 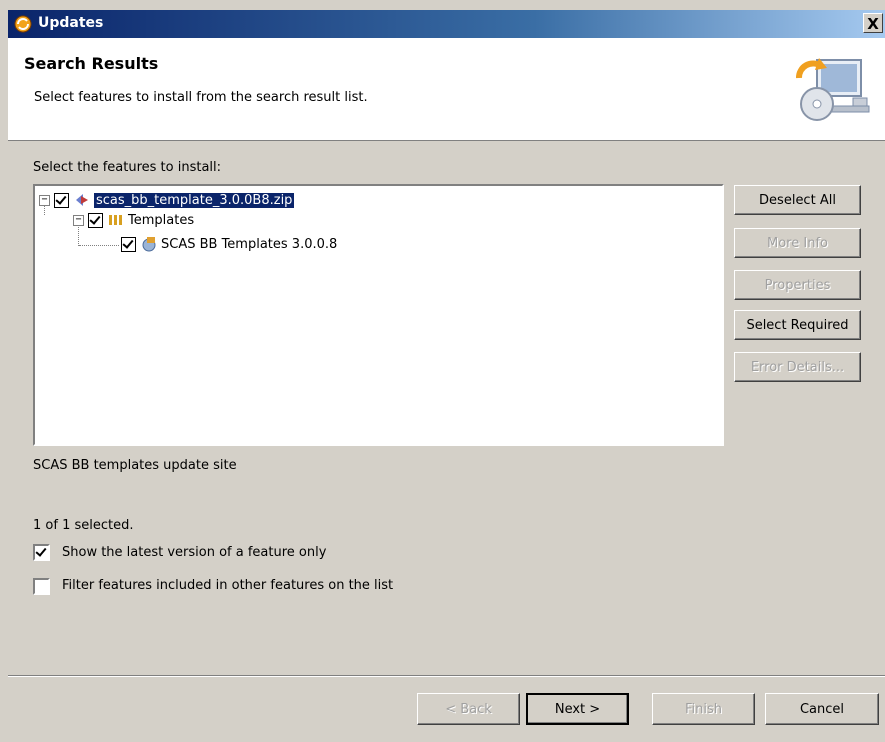 I want to click on site-icon, so click(x=82, y=200).